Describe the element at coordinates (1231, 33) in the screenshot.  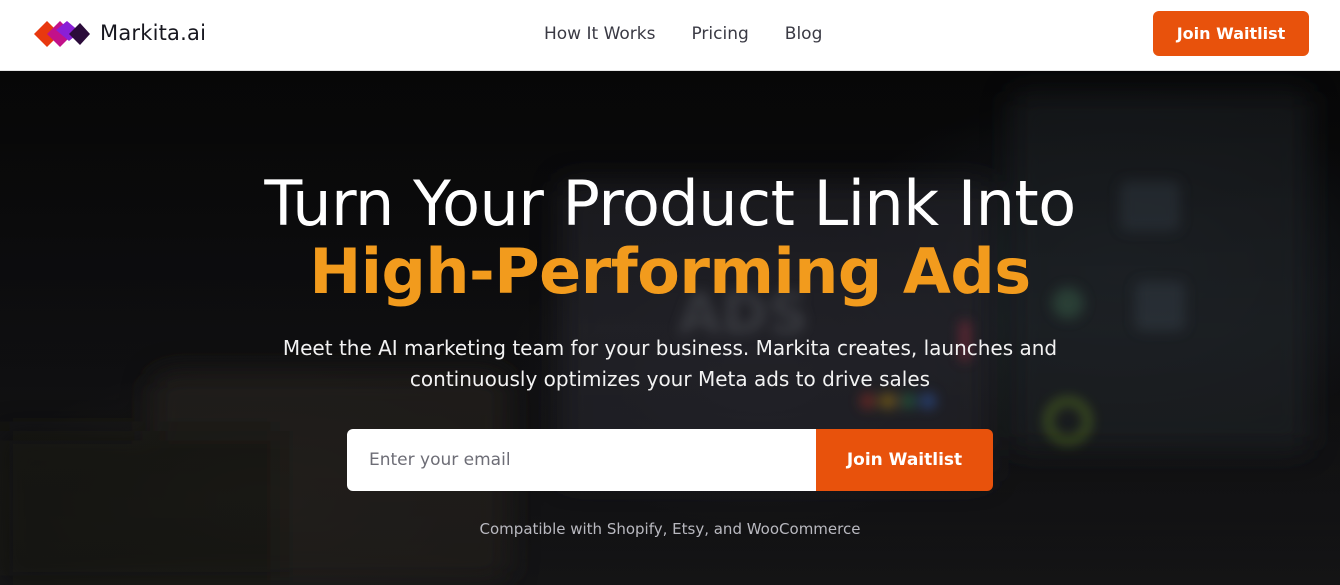
I see `join-waitlist-header-button: Join Waitlist` at that location.